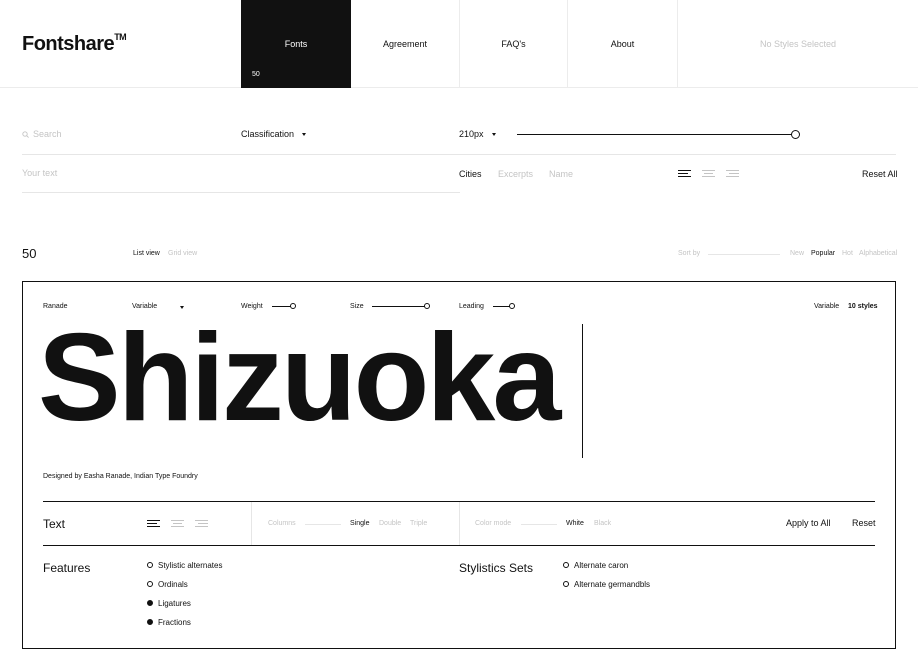 The image size is (918, 656). I want to click on columns-label: Columns, so click(282, 523).